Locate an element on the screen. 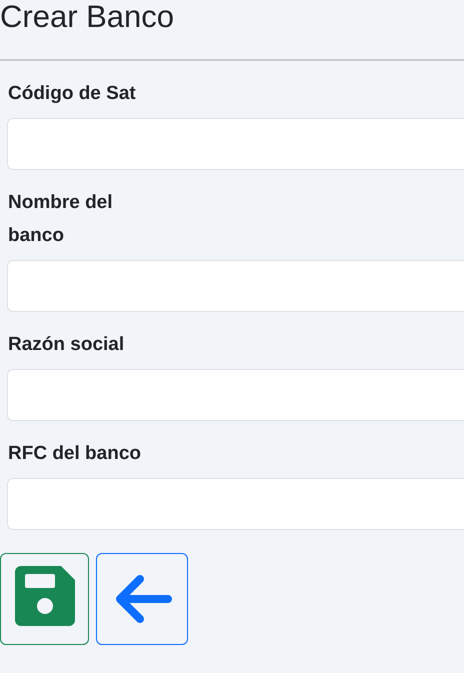  field-label: RFC del banco is located at coordinates (75, 454).